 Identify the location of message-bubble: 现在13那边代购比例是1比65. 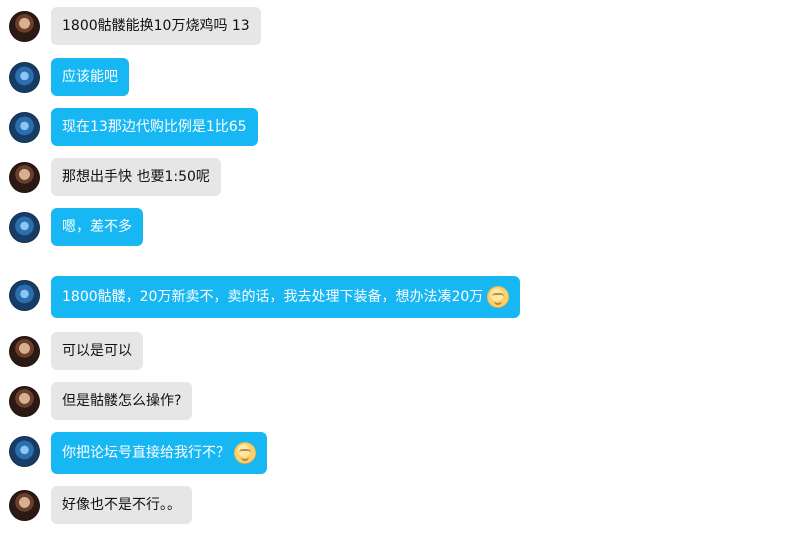
(154, 127).